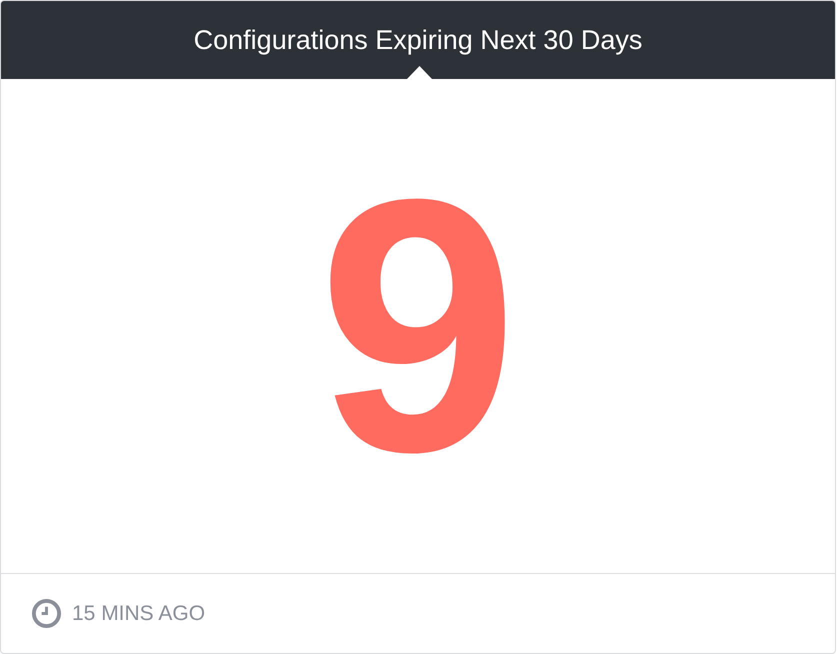  I want to click on metric-value: 9, so click(418, 326).